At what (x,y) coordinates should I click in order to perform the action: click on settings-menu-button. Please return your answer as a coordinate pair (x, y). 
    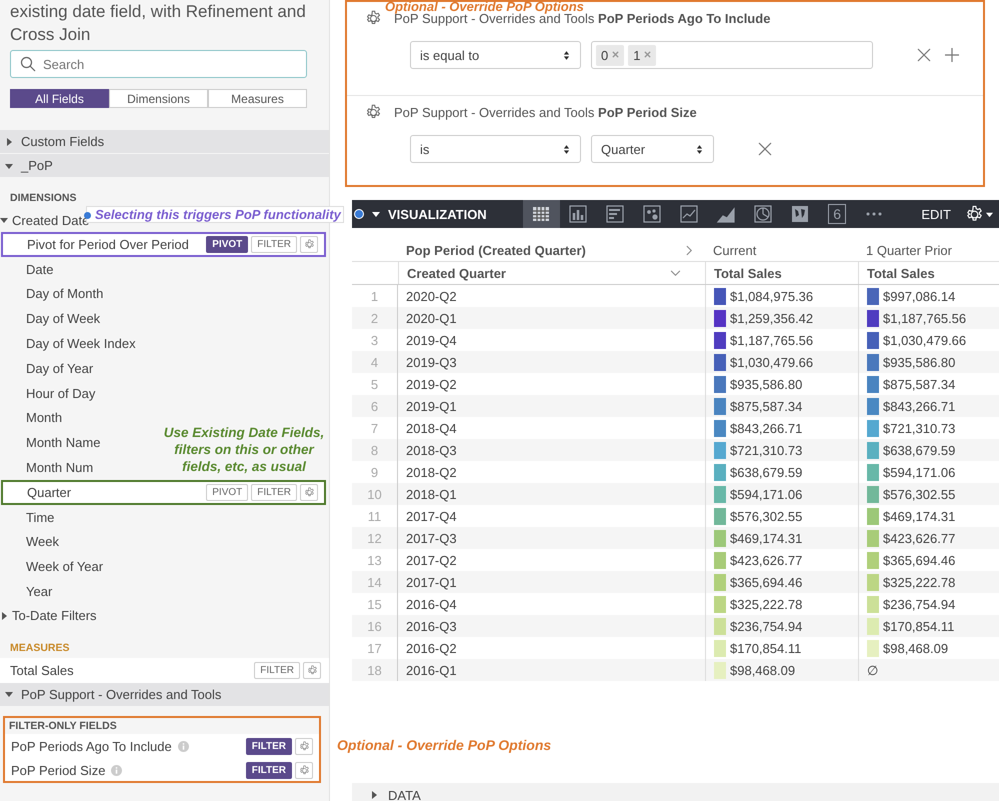
    Looking at the image, I should click on (979, 214).